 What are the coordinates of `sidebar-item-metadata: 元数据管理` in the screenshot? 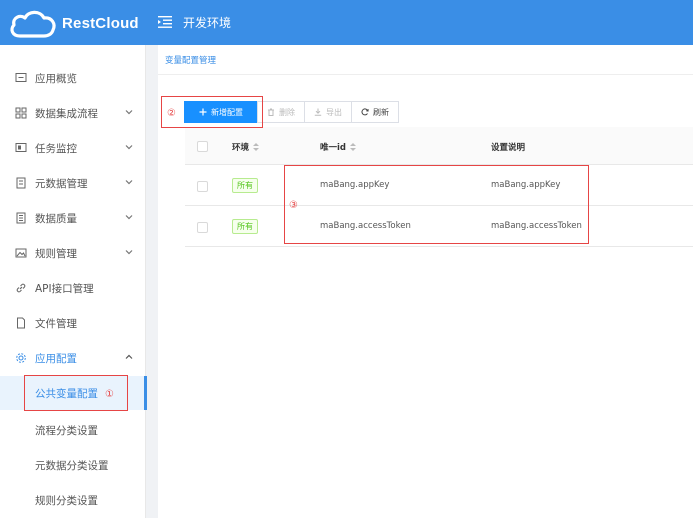 It's located at (73, 183).